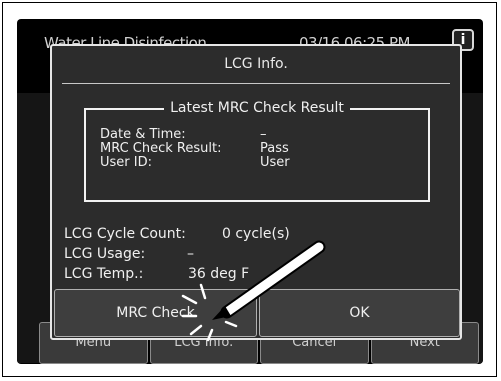 This screenshot has height=381, width=501. What do you see at coordinates (269, 280) in the screenshot?
I see `stylus-pointer-icon` at bounding box center [269, 280].